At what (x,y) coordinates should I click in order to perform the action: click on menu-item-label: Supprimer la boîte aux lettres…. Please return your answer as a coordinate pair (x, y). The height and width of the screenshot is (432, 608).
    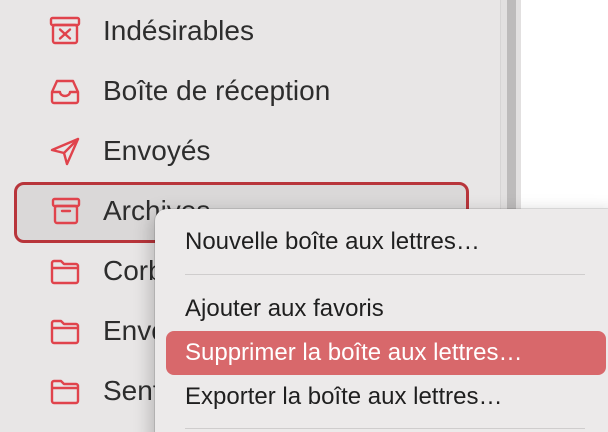
    Looking at the image, I should click on (354, 352).